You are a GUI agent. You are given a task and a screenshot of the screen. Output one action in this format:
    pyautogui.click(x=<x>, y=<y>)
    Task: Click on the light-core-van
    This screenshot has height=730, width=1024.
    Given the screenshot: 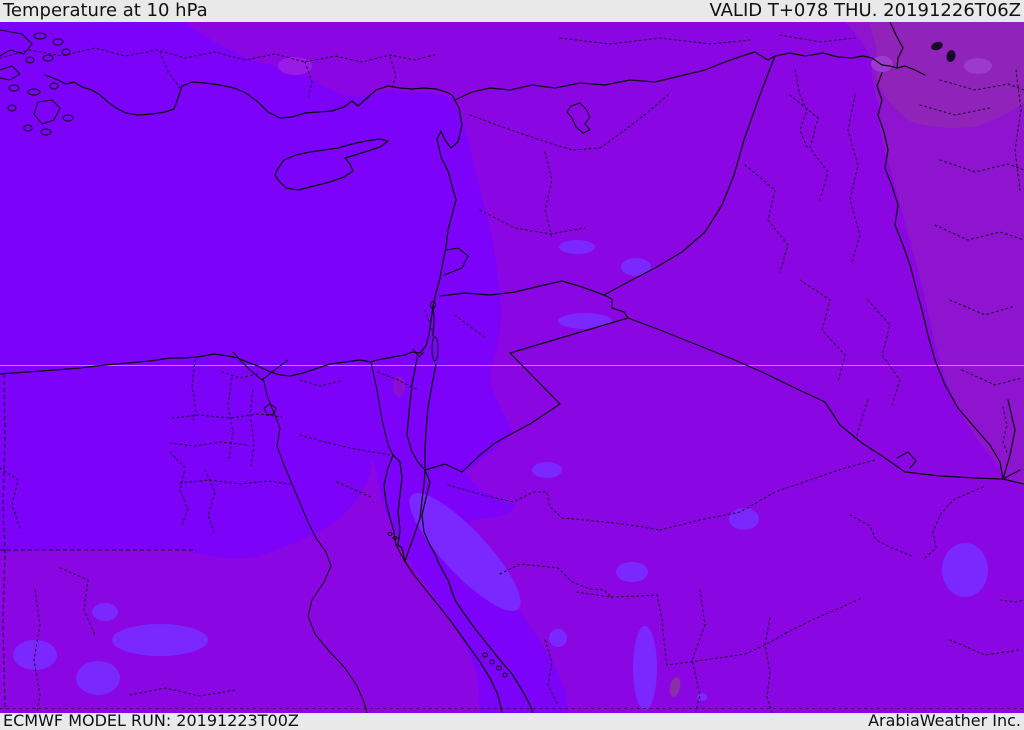 What is the action you would take?
    pyautogui.click(x=882, y=64)
    